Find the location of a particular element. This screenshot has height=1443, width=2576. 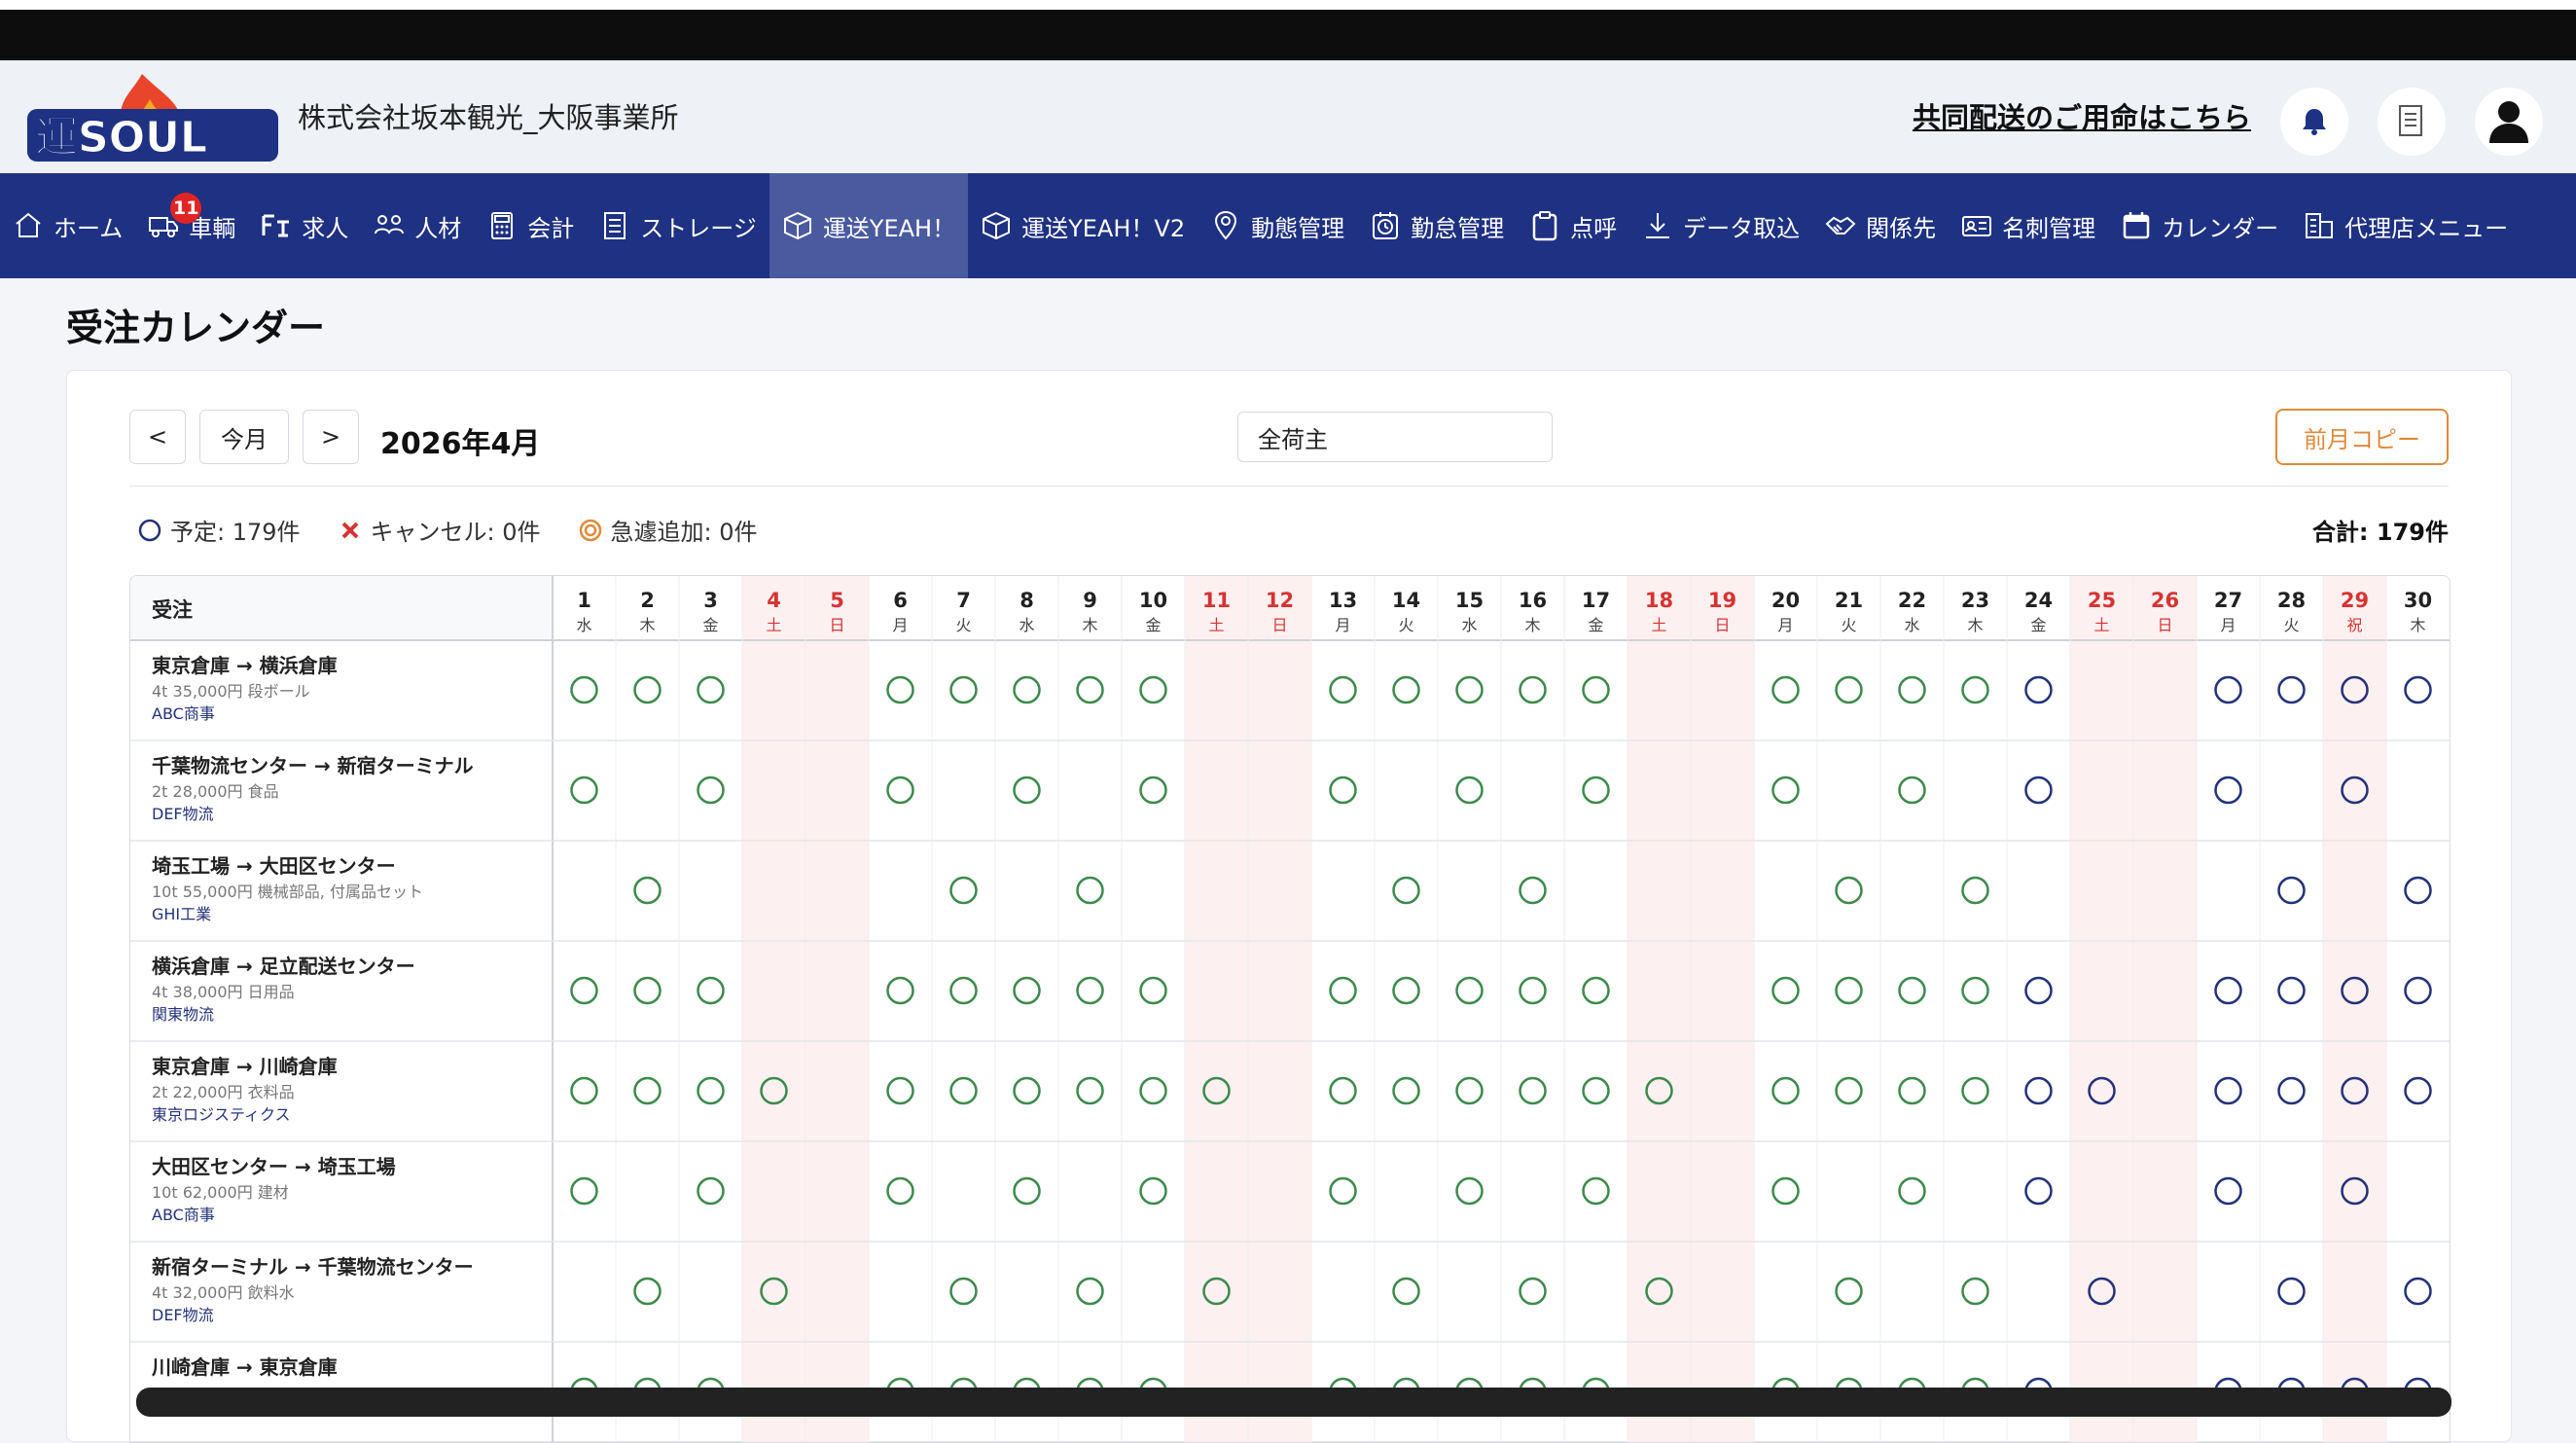

prev-month-button: < is located at coordinates (157, 437).